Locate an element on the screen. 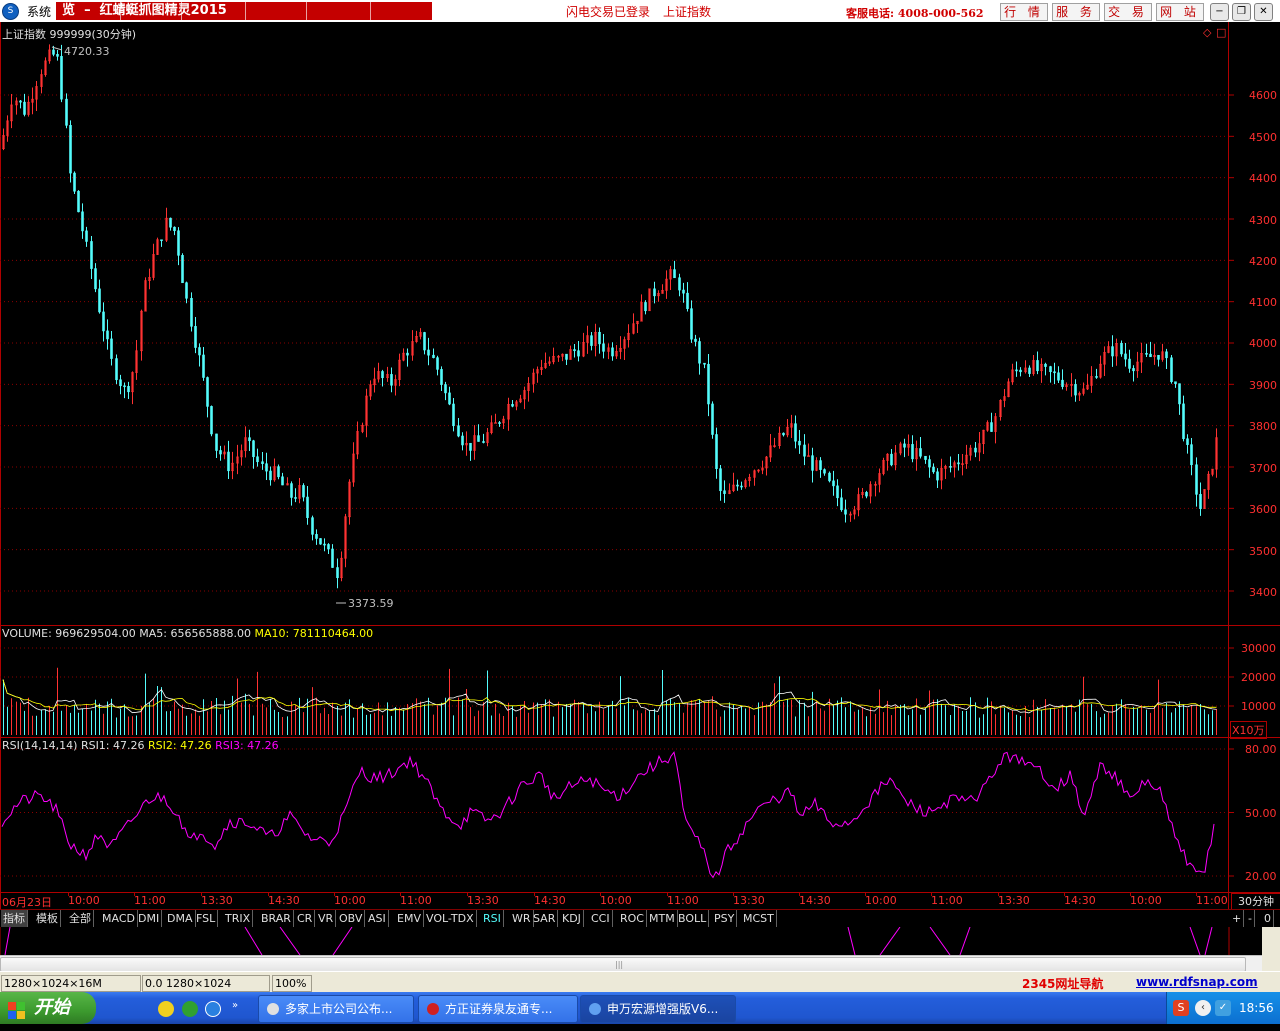 This screenshot has height=1031, width=1280. sogou-input-icon: S is located at coordinates (1181, 1008).